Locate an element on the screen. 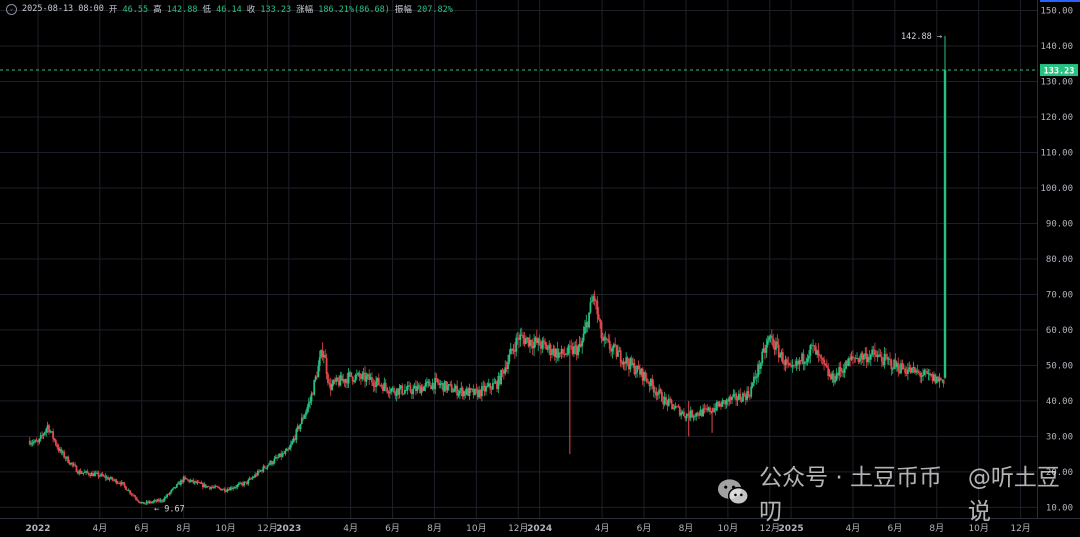 The height and width of the screenshot is (537, 1080). change-value: 186.21%(86.68) is located at coordinates (354, 10).